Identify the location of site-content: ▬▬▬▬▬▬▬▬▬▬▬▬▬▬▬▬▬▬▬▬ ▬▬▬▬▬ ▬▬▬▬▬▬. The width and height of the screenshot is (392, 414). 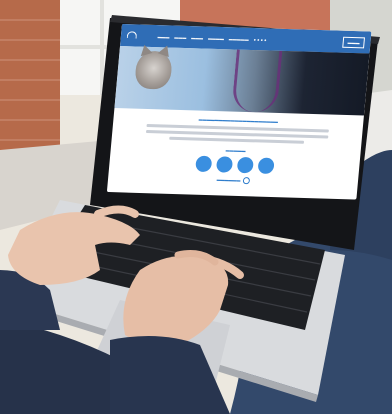
(236, 148).